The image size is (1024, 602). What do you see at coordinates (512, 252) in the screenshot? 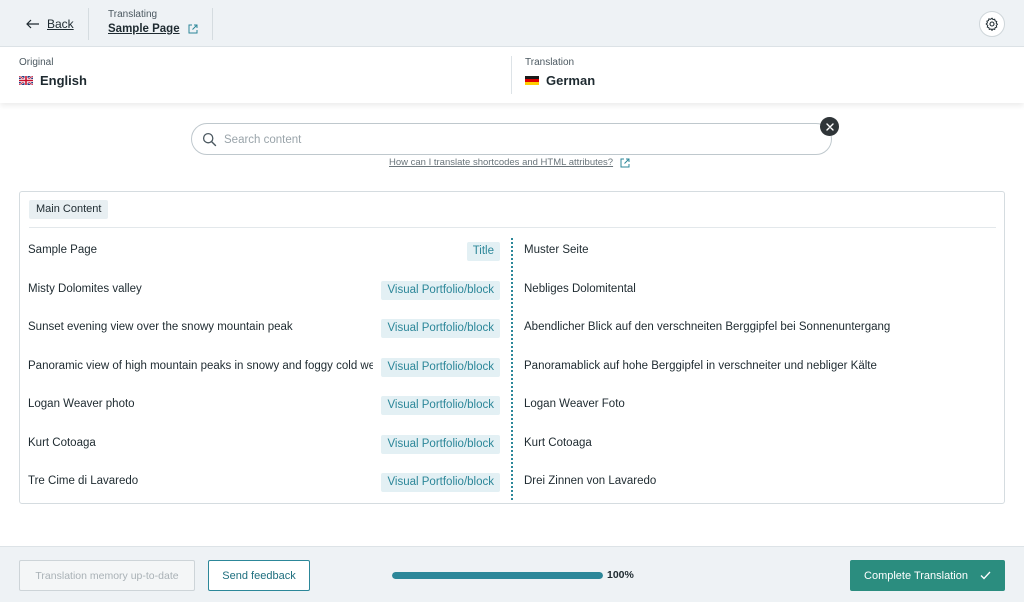
I see `translation-row: Sample Page Title Muster Seite` at bounding box center [512, 252].